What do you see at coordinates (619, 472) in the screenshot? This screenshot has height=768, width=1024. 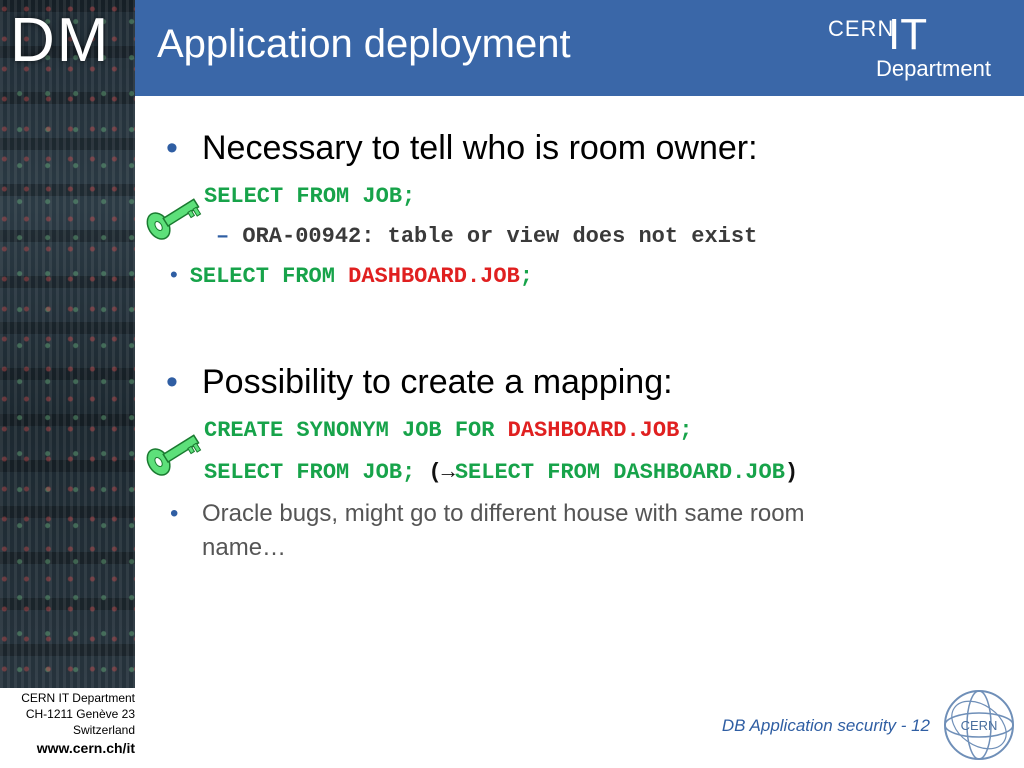 I see `code-target: SELECT FROM DASHBOARD.JOB` at bounding box center [619, 472].